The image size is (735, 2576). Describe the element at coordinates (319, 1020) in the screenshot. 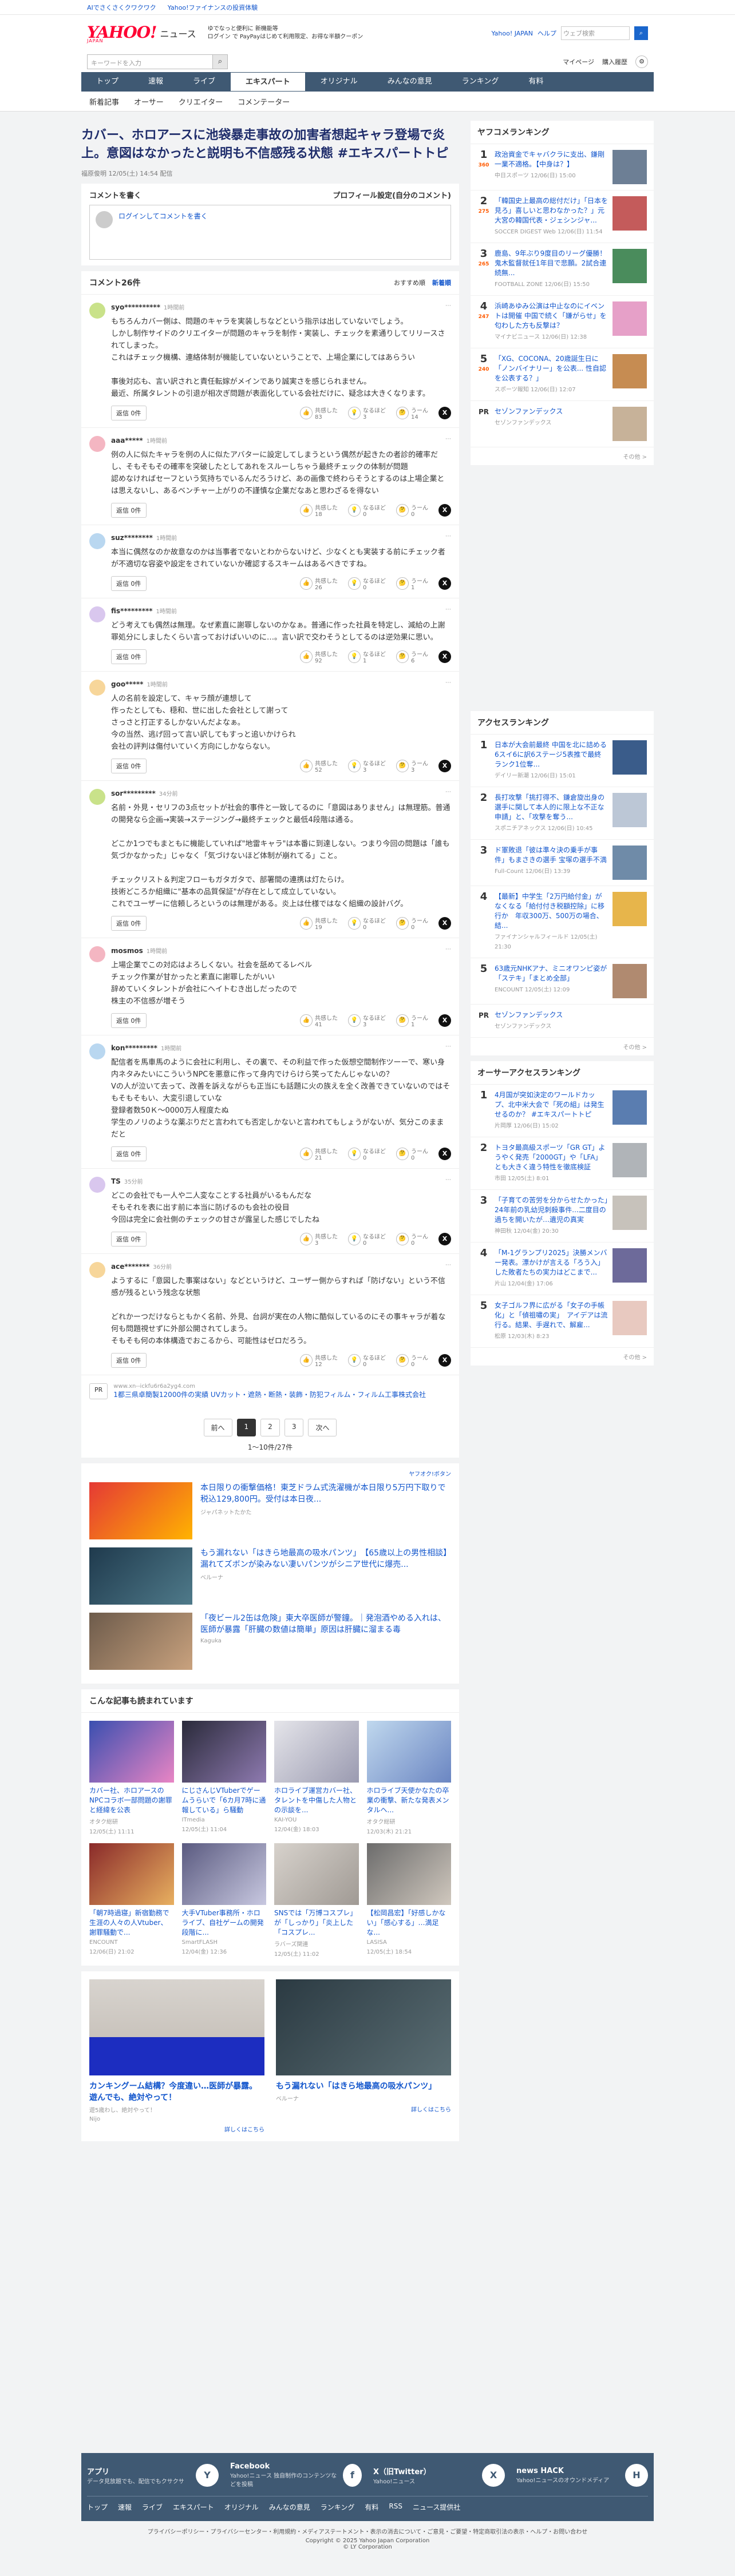

I see `empathy-button: 👍 共感した 41` at that location.